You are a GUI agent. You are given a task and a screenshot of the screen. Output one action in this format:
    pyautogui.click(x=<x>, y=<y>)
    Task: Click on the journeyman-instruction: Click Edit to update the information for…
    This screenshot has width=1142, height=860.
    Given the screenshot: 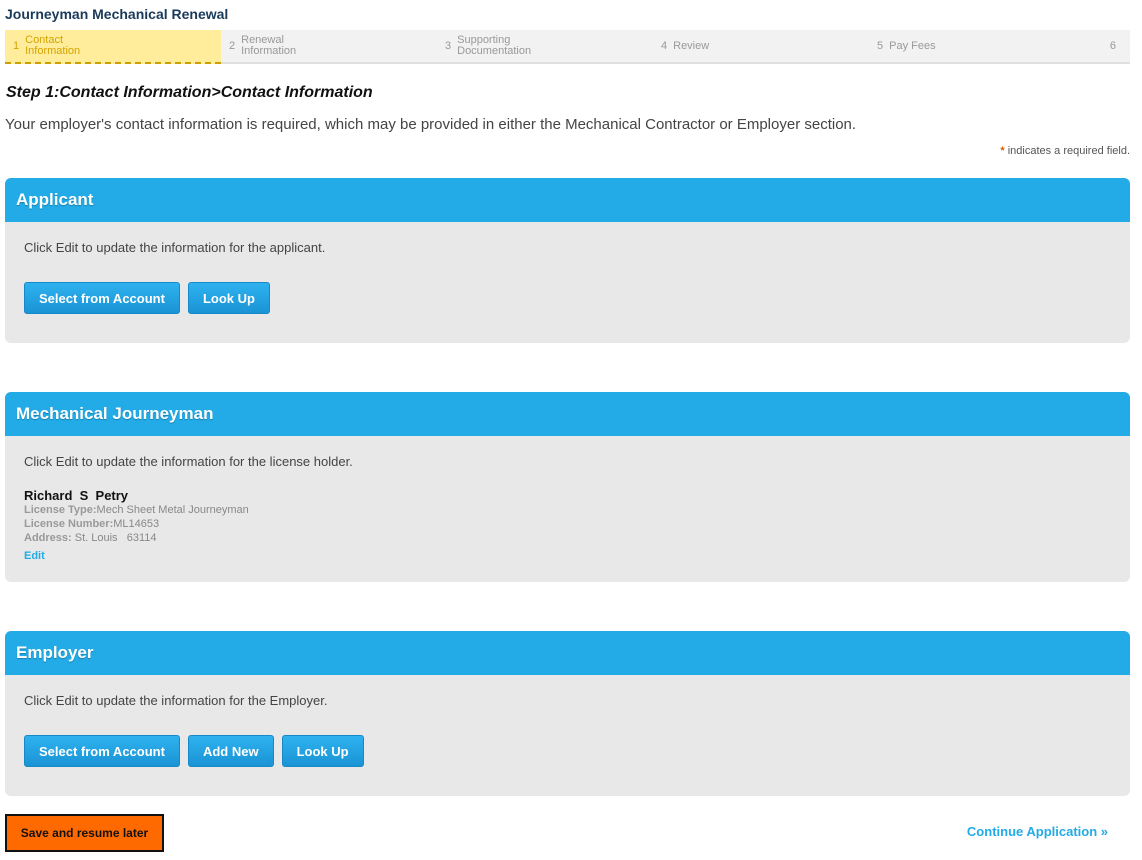 What is the action you would take?
    pyautogui.click(x=188, y=461)
    